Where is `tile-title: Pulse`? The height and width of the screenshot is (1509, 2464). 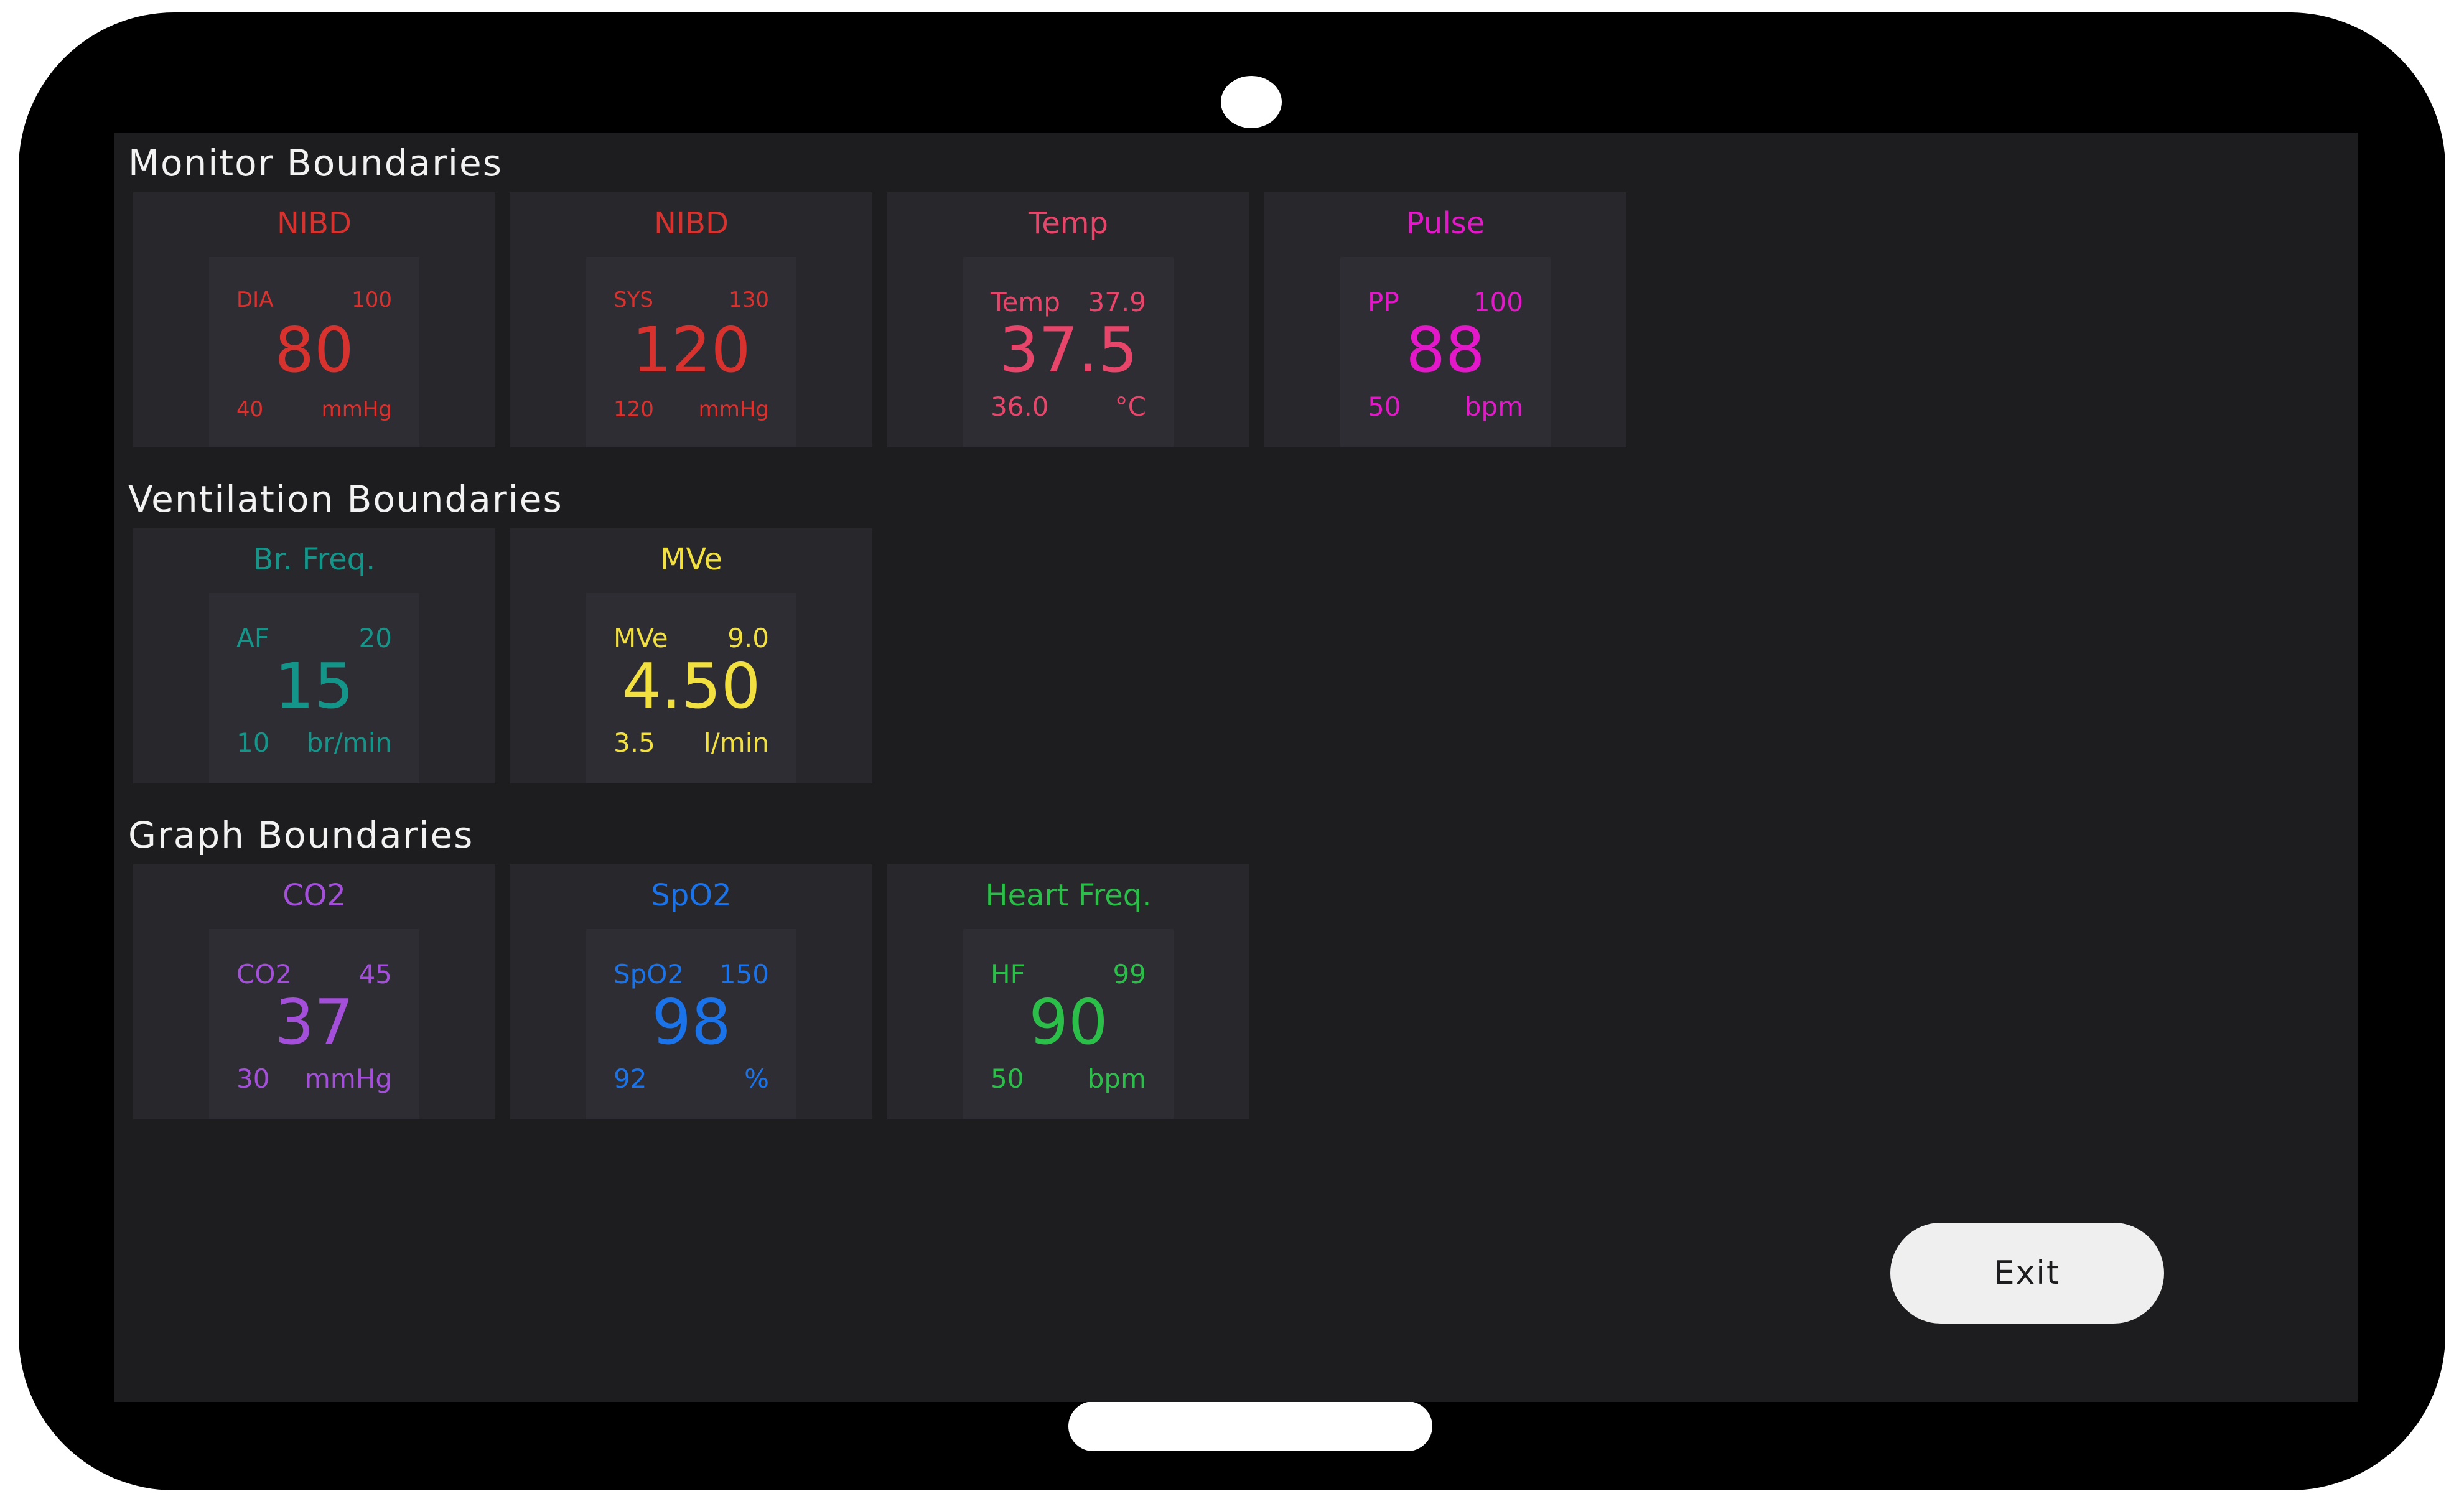 tile-title: Pulse is located at coordinates (1445, 223).